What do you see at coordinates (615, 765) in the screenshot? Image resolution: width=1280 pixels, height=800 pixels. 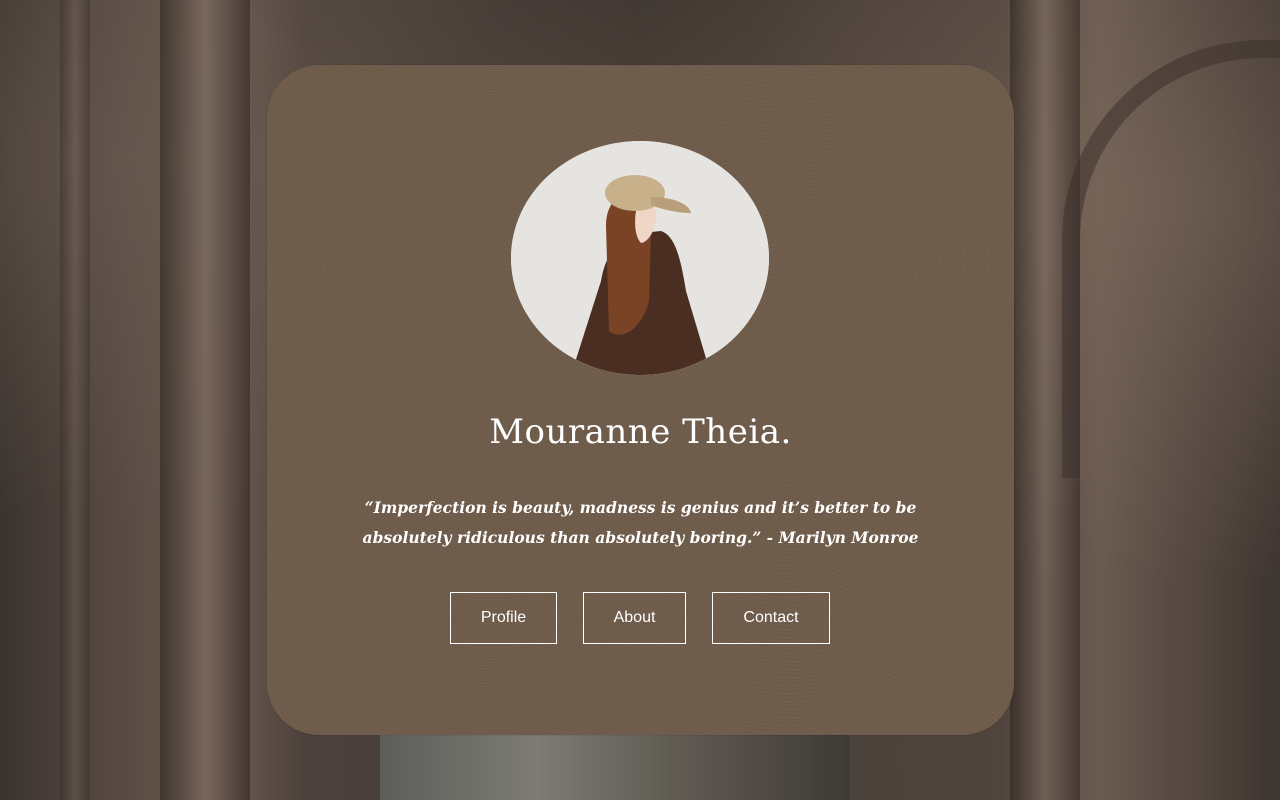 I see `background-painting` at bounding box center [615, 765].